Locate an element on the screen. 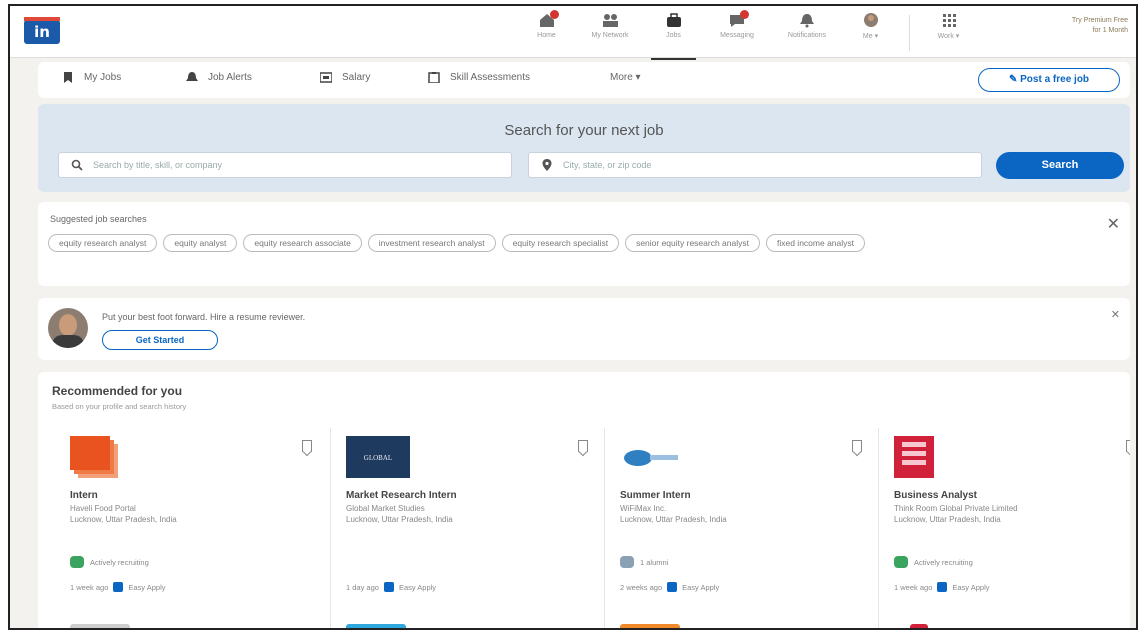 This screenshot has height=632, width=1145. recommended-subtitle: Based on your profile and search history is located at coordinates (119, 406).